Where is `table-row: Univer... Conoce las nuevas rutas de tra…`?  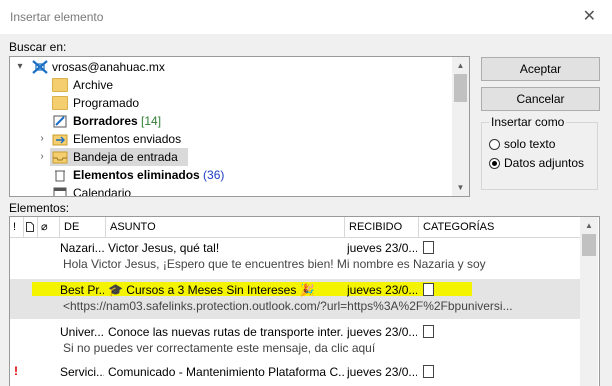
table-row: Univer... Conoce las nuevas rutas de tra… is located at coordinates (295, 341).